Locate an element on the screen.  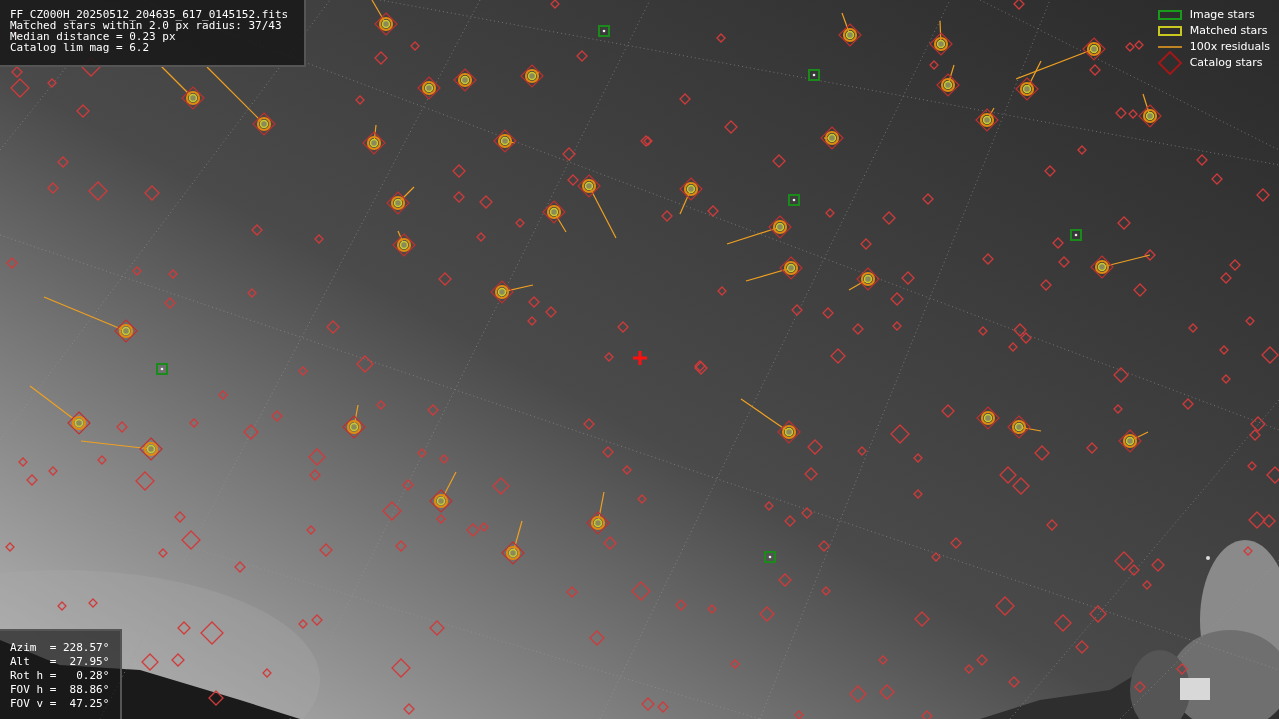
pointing-line: FOV h = 88.86° is located at coordinates (60, 690).